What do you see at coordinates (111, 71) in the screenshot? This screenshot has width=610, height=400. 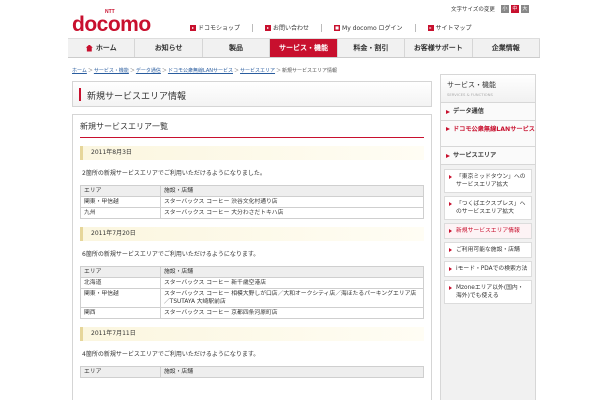 I see `breadcrumb-services: サービス・機能` at bounding box center [111, 71].